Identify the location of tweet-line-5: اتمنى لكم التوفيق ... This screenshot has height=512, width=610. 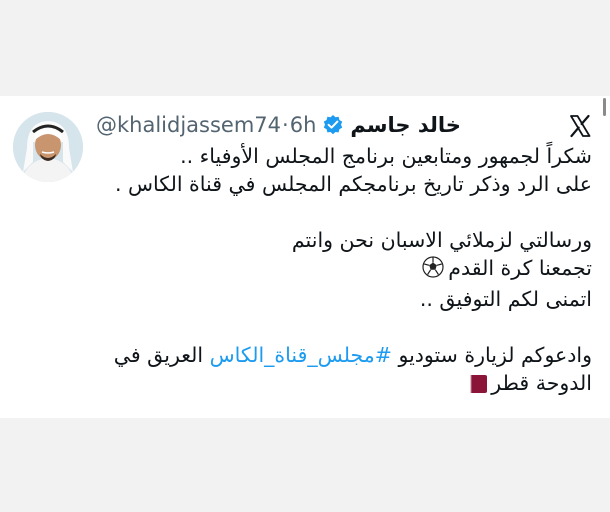
(505, 299).